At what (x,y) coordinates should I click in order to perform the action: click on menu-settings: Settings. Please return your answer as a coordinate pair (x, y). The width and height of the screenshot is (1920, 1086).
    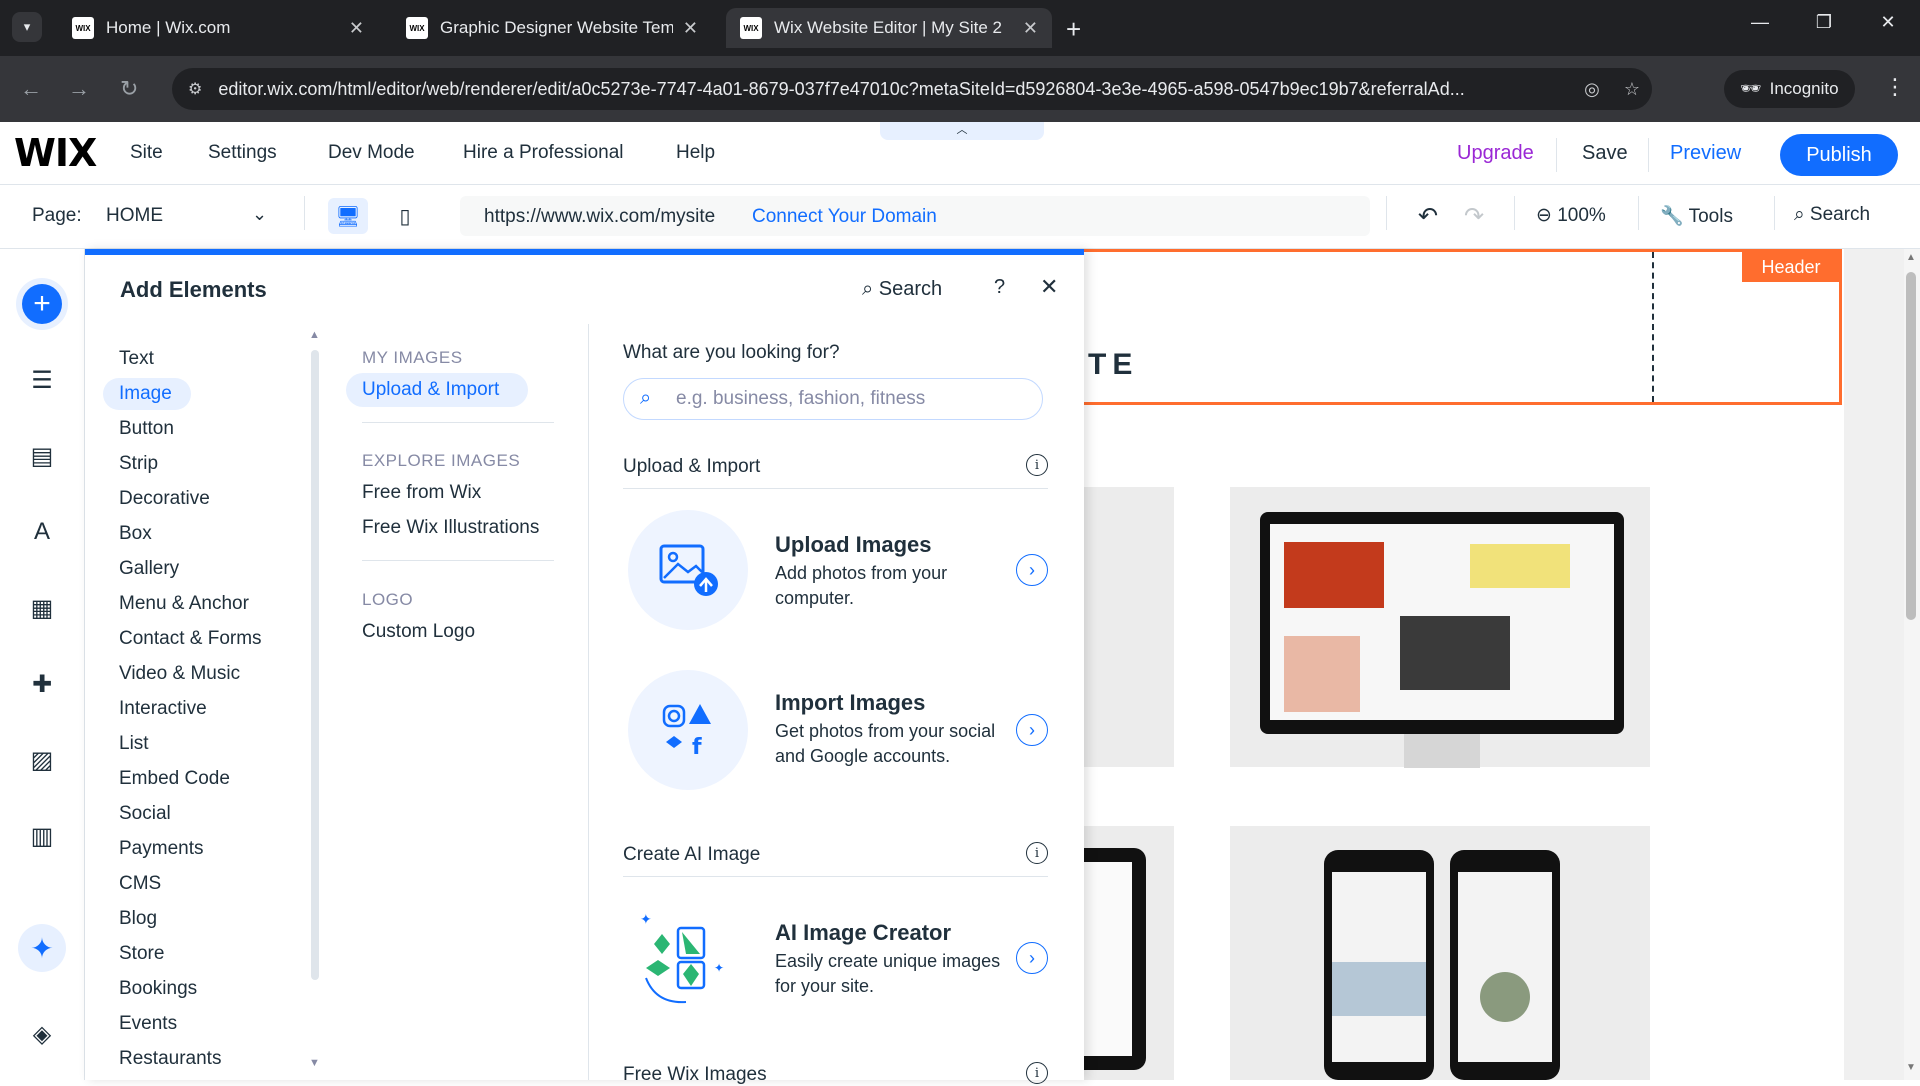
    Looking at the image, I should click on (242, 153).